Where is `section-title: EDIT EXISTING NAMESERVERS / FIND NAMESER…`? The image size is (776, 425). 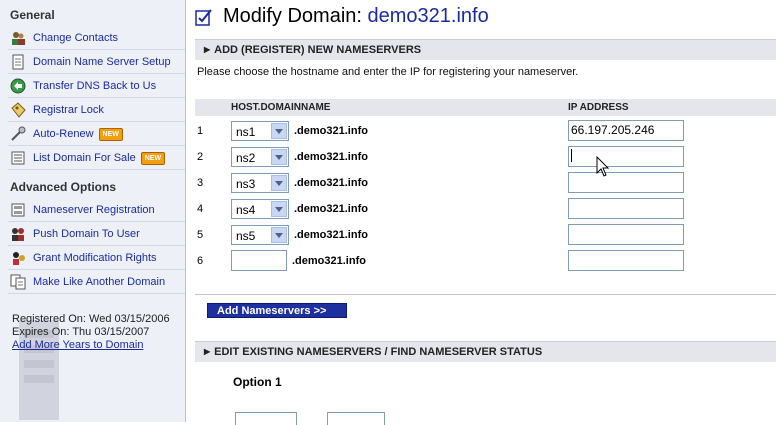 section-title: EDIT EXISTING NAMESERVERS / FIND NAMESER… is located at coordinates (378, 352).